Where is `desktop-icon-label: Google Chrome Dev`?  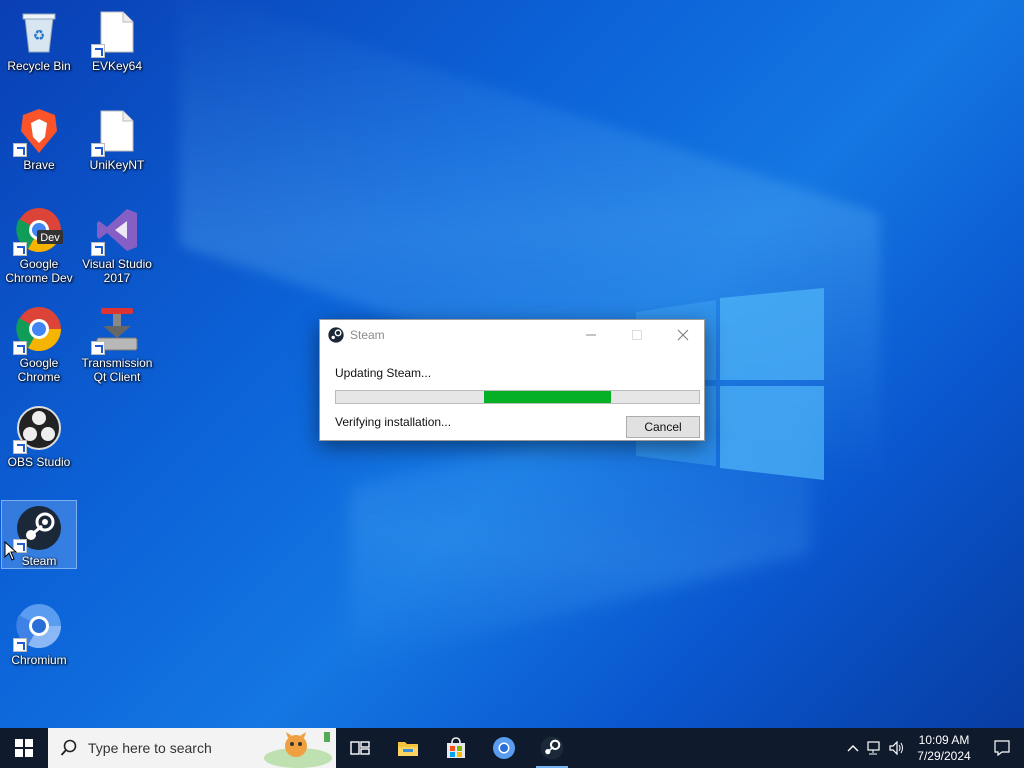
desktop-icon-label: Google Chrome Dev is located at coordinates (39, 271).